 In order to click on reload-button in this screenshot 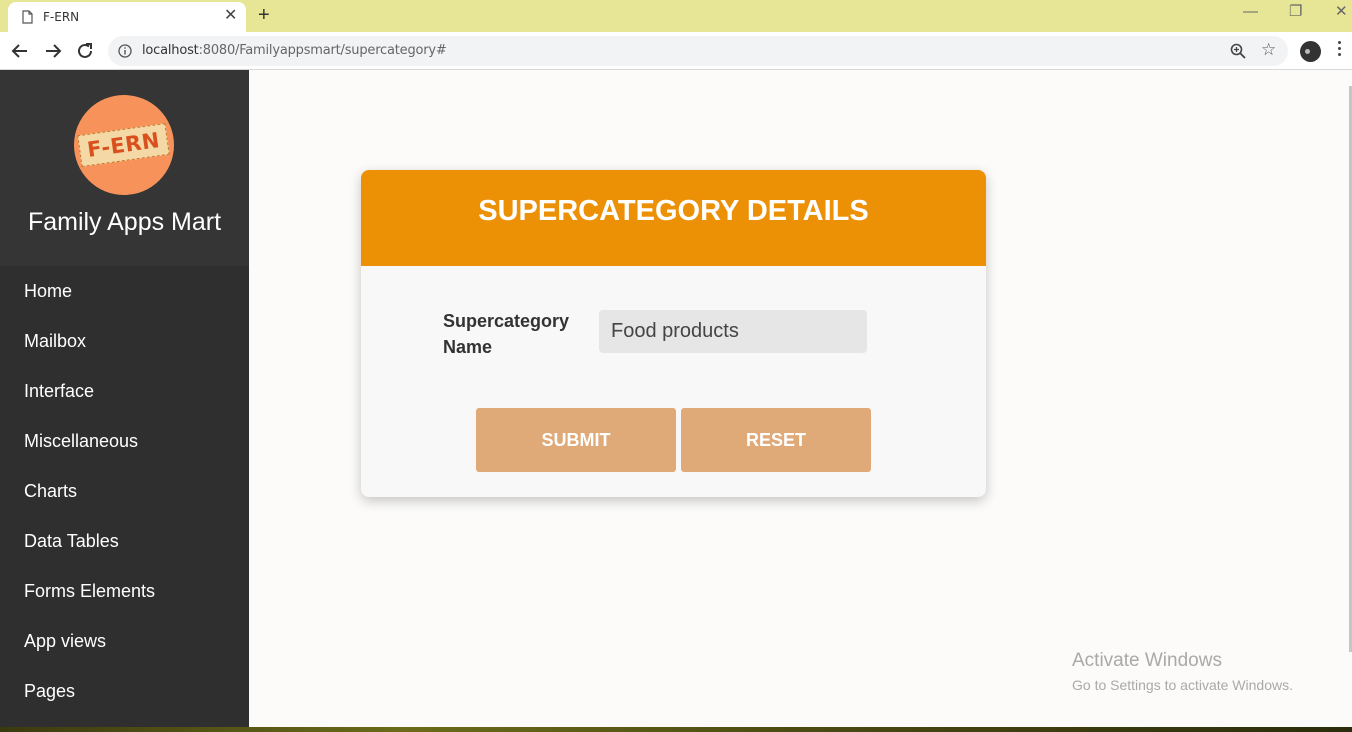, I will do `click(85, 51)`.